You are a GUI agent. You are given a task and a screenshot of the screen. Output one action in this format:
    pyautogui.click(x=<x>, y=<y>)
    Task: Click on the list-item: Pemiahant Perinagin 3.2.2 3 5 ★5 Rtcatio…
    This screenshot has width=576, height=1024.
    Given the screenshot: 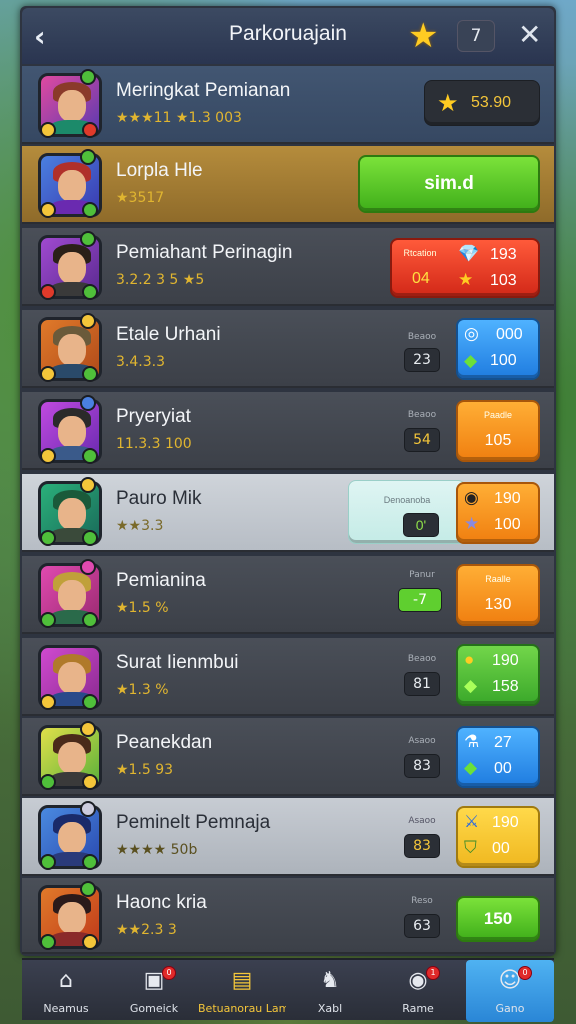 What is the action you would take?
    pyautogui.click(x=288, y=267)
    